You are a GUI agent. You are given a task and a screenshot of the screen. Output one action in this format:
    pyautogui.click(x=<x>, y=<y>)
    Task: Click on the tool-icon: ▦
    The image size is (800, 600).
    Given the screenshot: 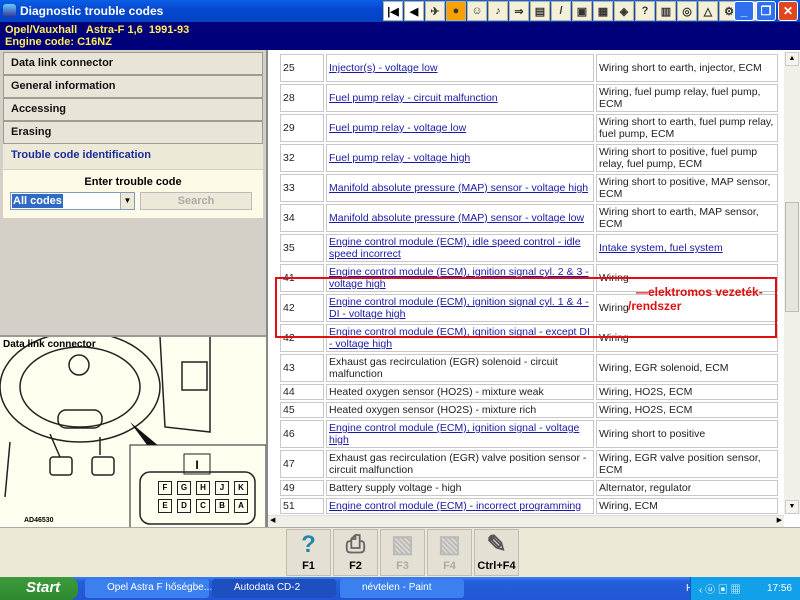 What is the action you would take?
    pyautogui.click(x=603, y=11)
    